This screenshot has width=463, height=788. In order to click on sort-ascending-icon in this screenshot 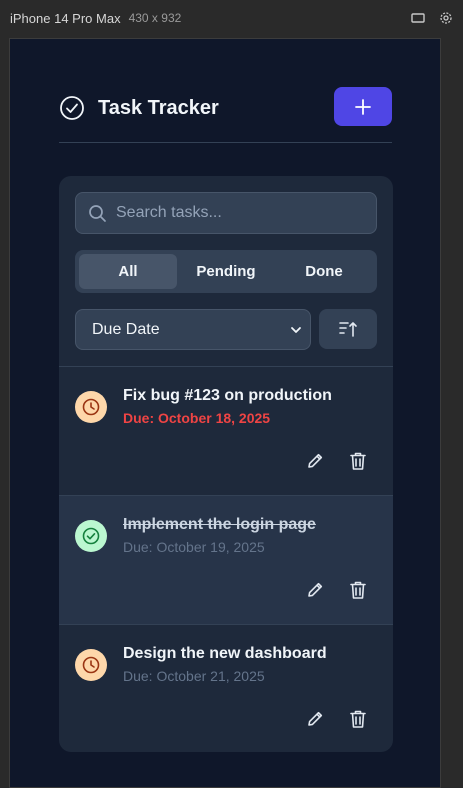, I will do `click(348, 329)`.